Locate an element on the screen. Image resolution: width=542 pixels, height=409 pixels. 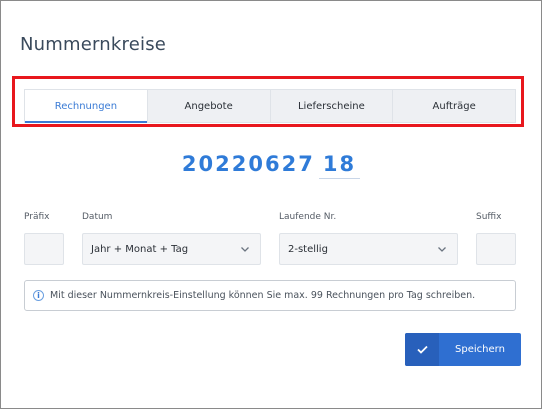
number-preview: 20220627 18 is located at coordinates (271, 165).